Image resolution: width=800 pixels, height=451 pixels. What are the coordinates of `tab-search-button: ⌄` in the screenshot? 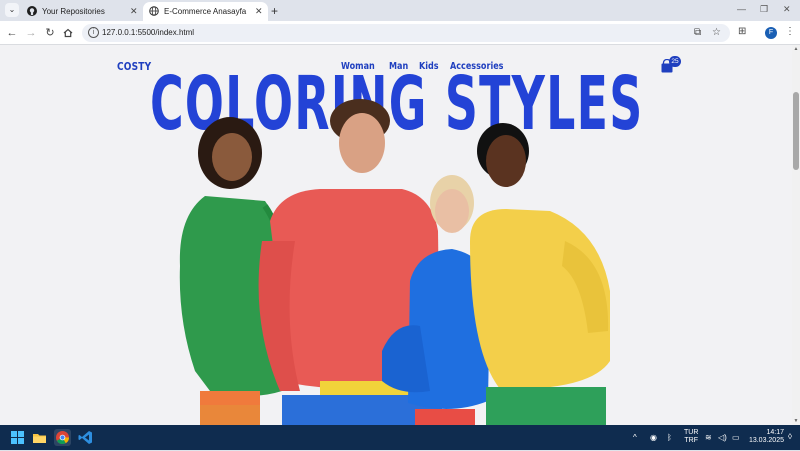 It's located at (12, 10).